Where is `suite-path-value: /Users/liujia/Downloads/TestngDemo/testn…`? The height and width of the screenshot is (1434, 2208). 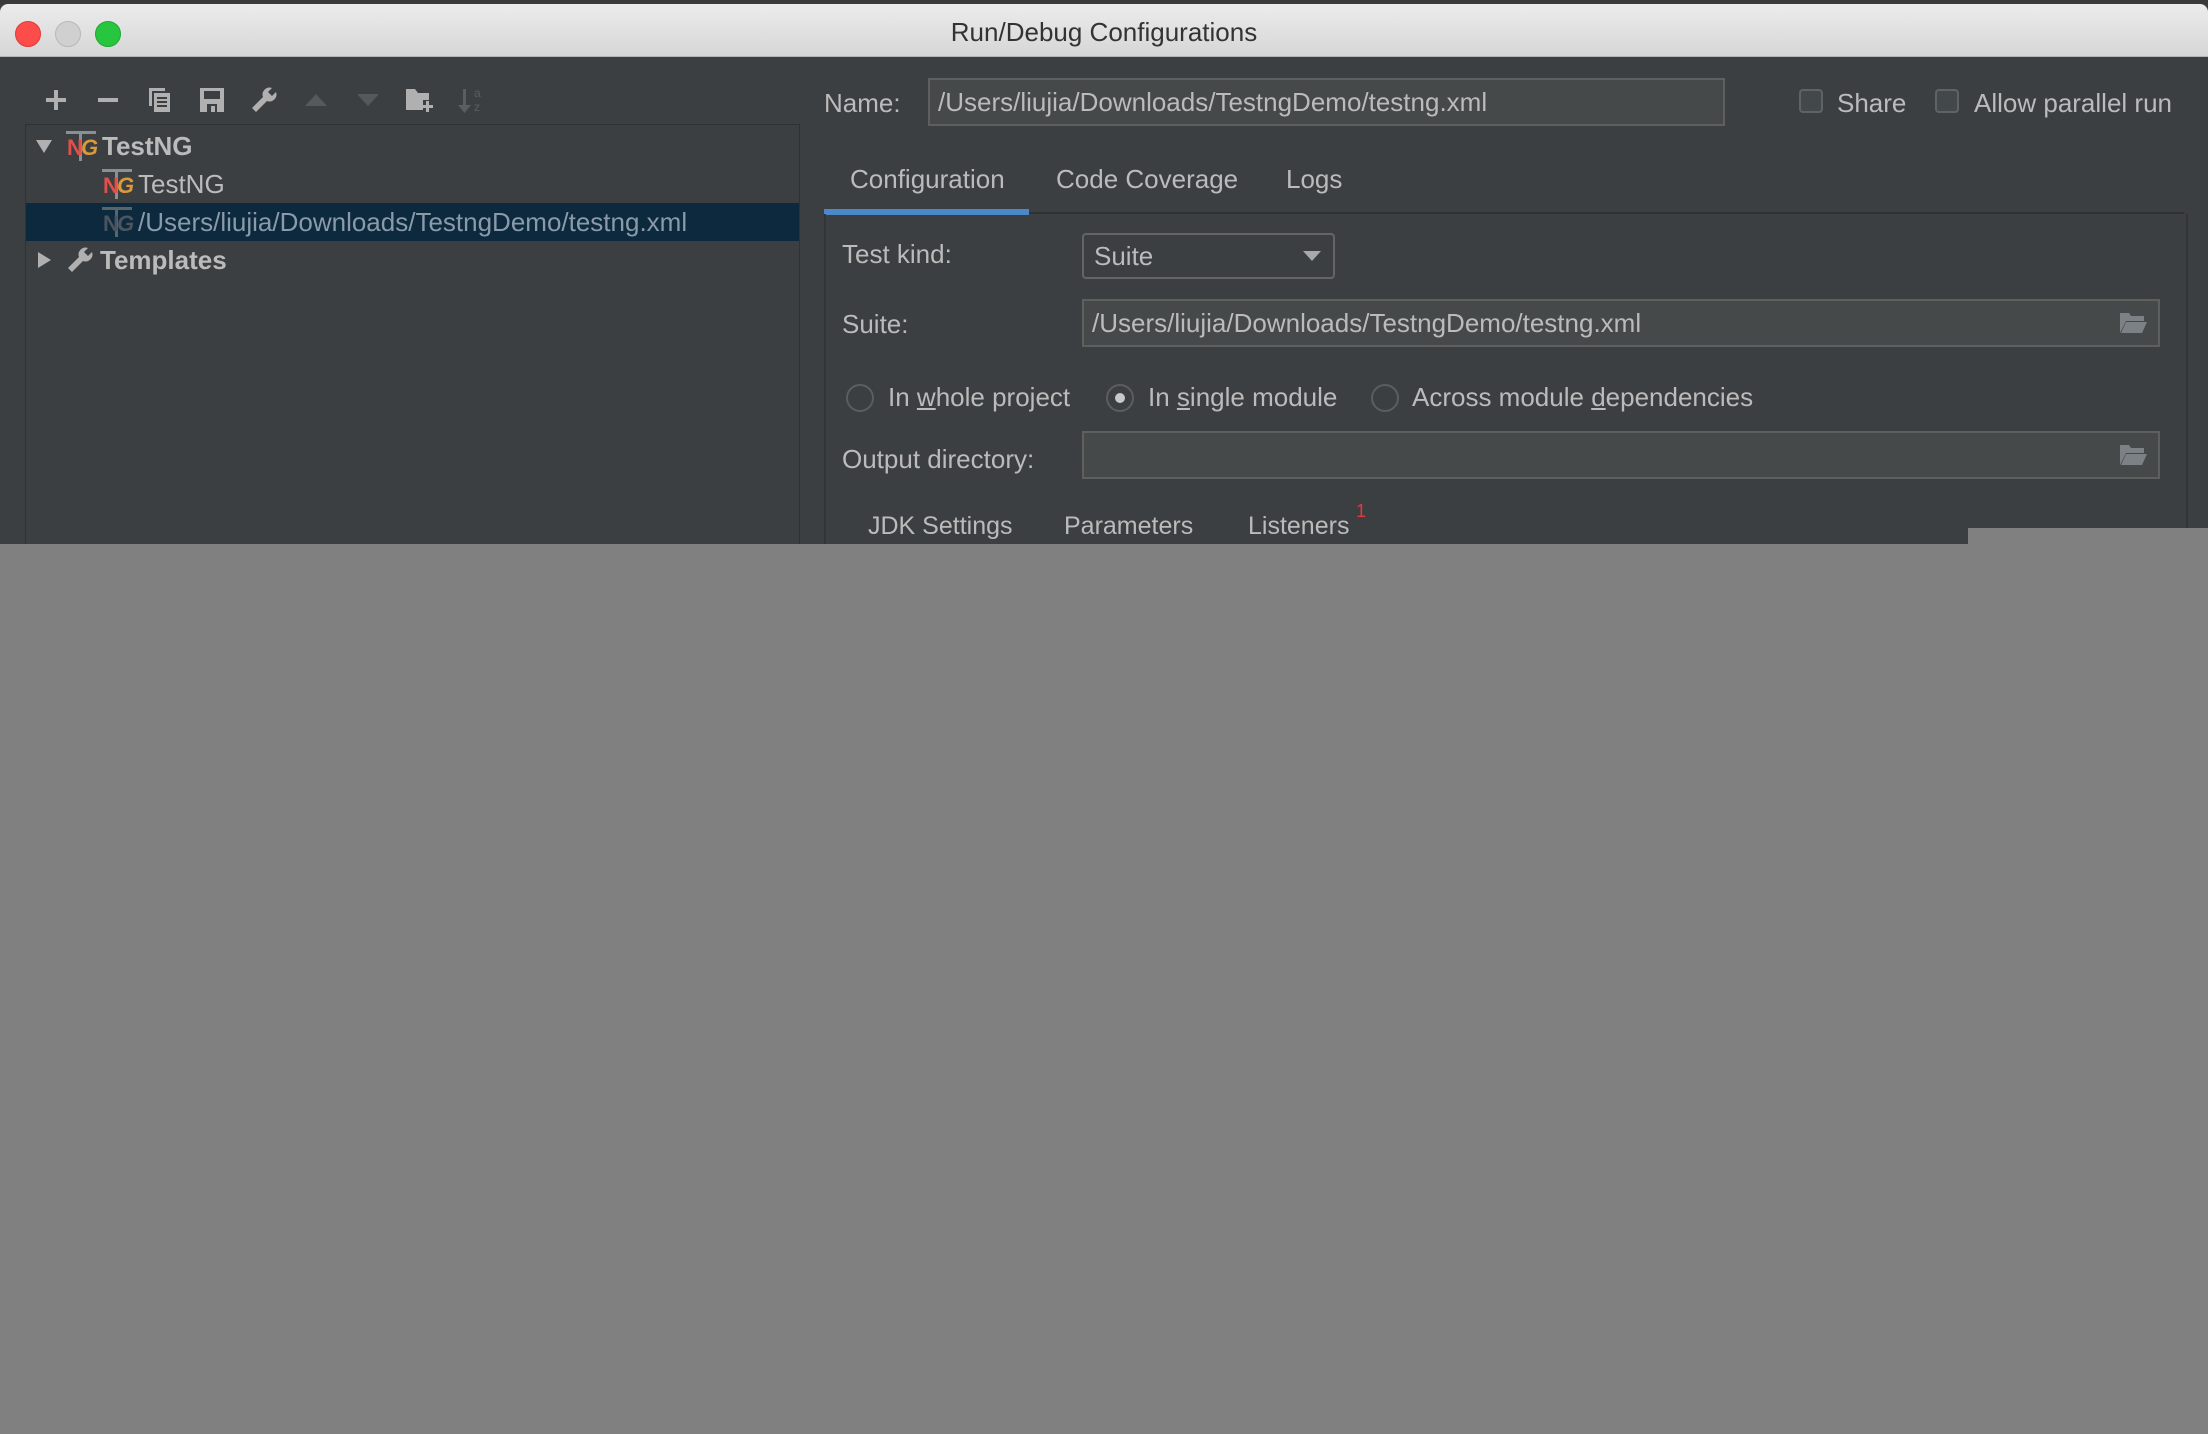
suite-path-value: /Users/liujia/Downloads/TestngDemo/testn… is located at coordinates (1367, 322).